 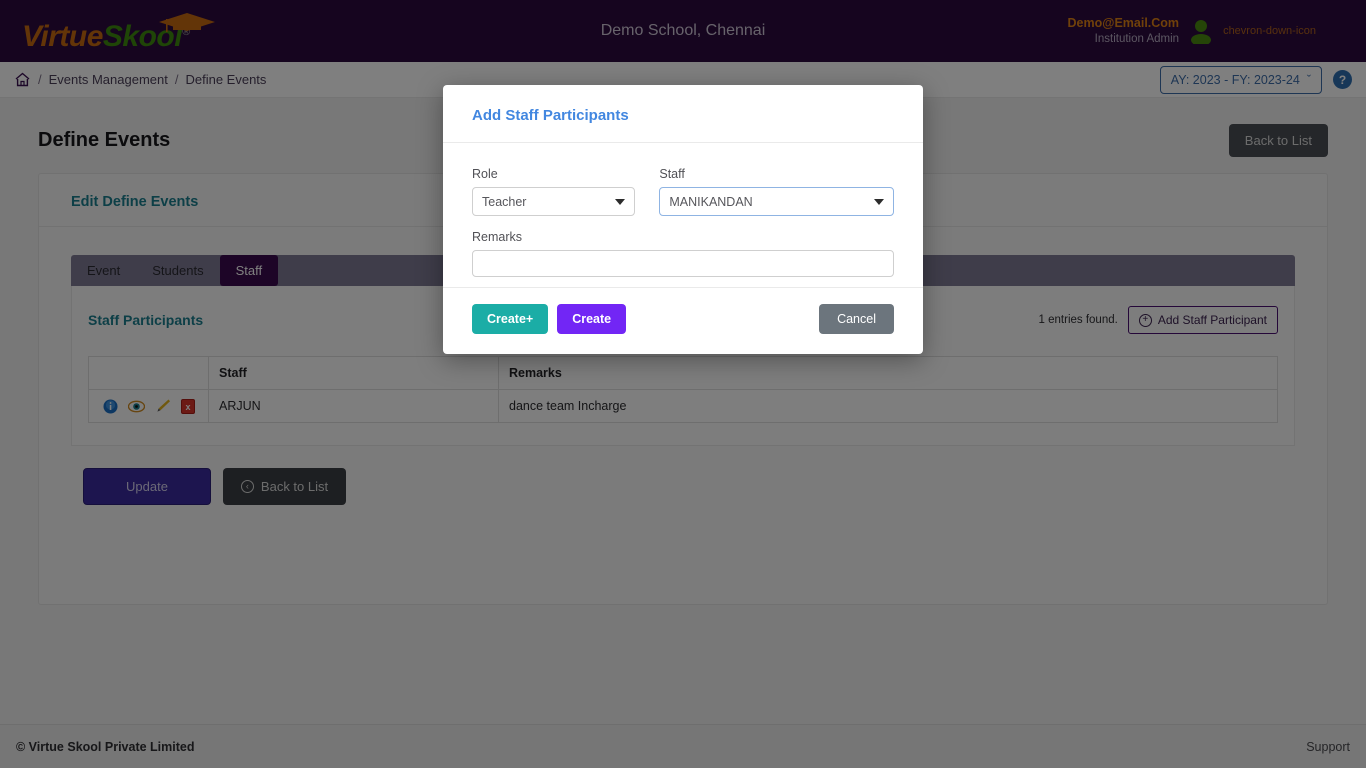 What do you see at coordinates (683, 321) in the screenshot?
I see `modal-footer: Create+ Create Cancel` at bounding box center [683, 321].